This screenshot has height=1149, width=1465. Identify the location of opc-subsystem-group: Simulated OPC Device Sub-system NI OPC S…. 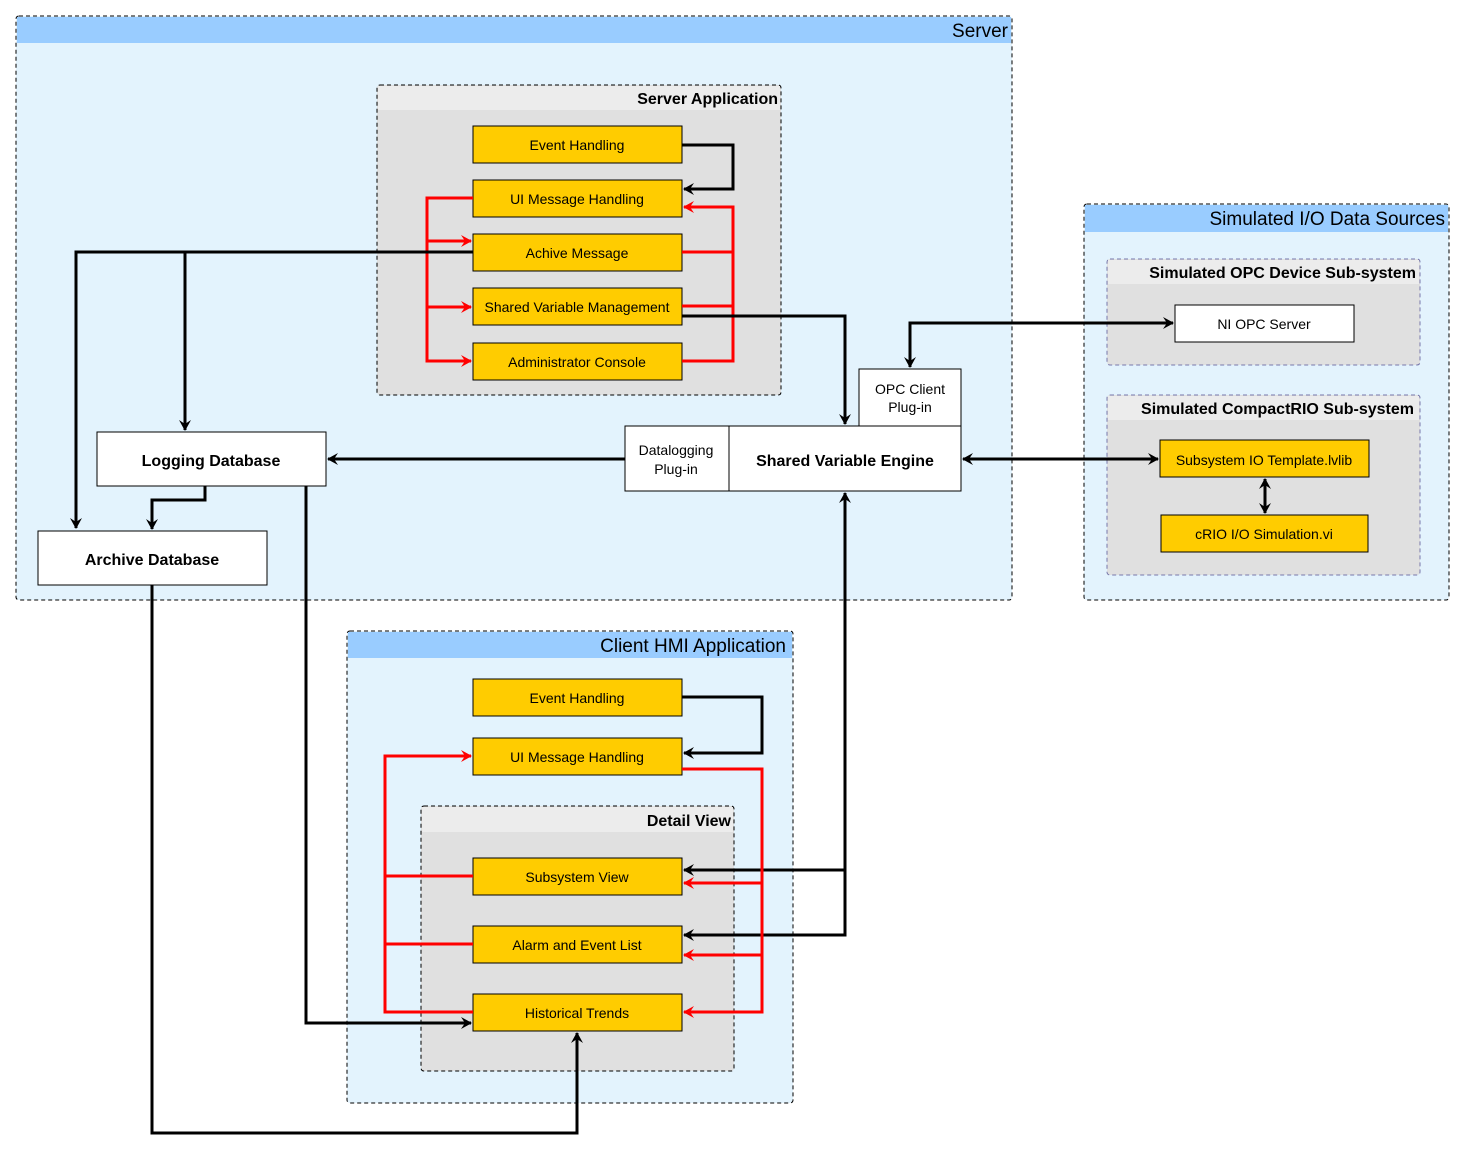
(1263, 312).